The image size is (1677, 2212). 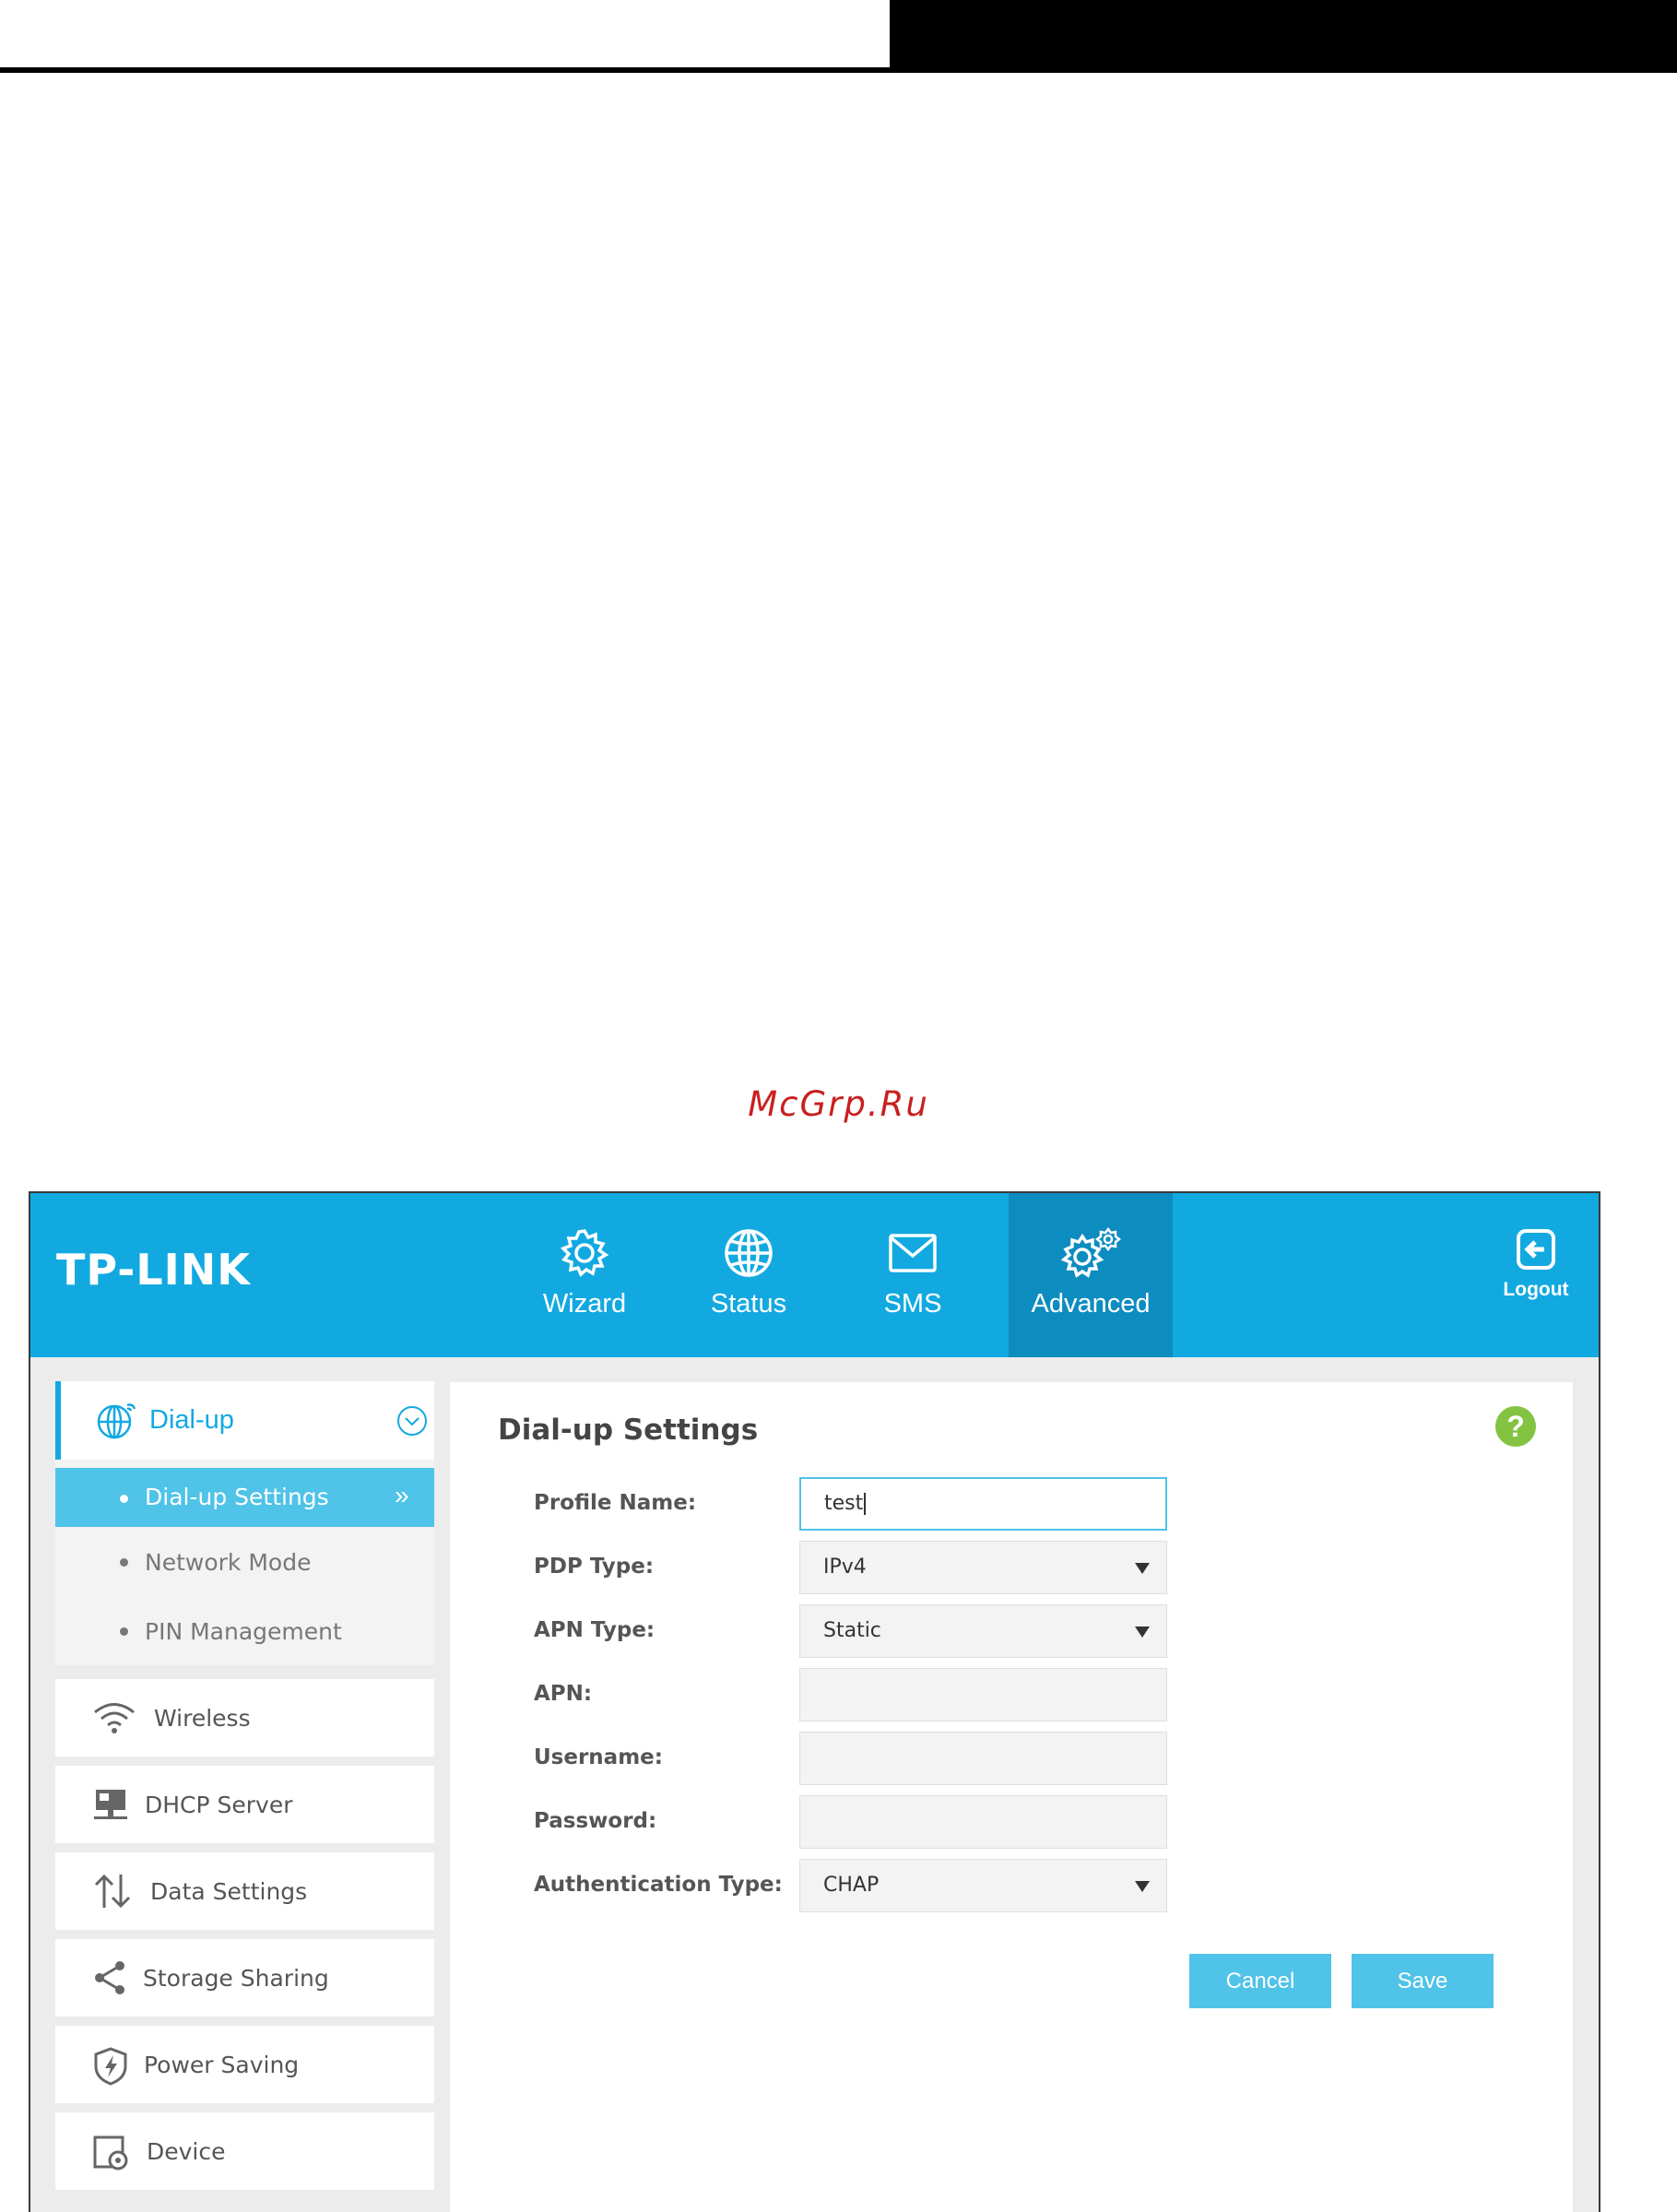 I want to click on sidebar-item-dhcp-server: DHCP Server, so click(x=244, y=1805).